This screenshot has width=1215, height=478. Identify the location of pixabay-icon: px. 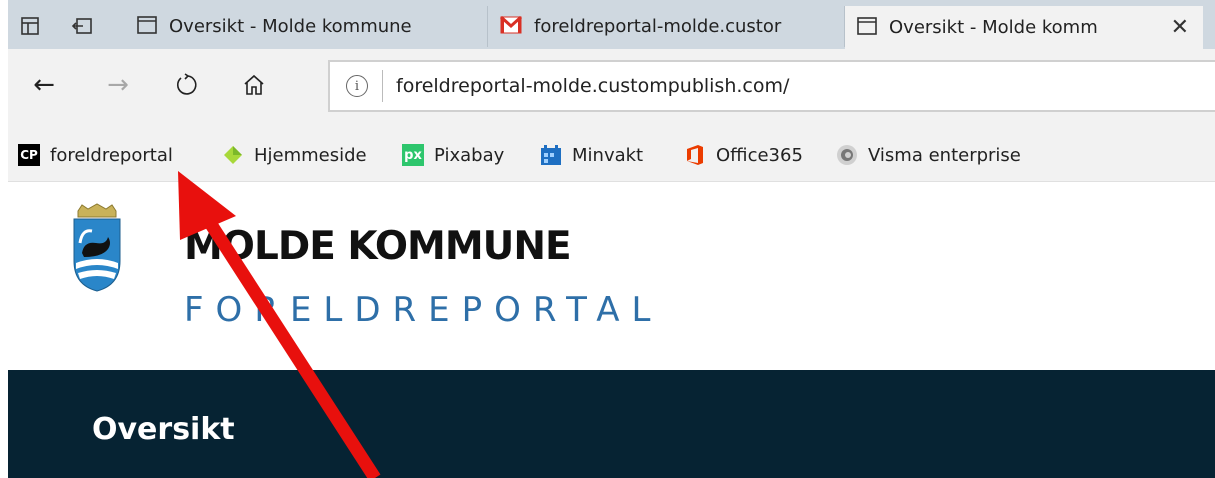
(413, 155).